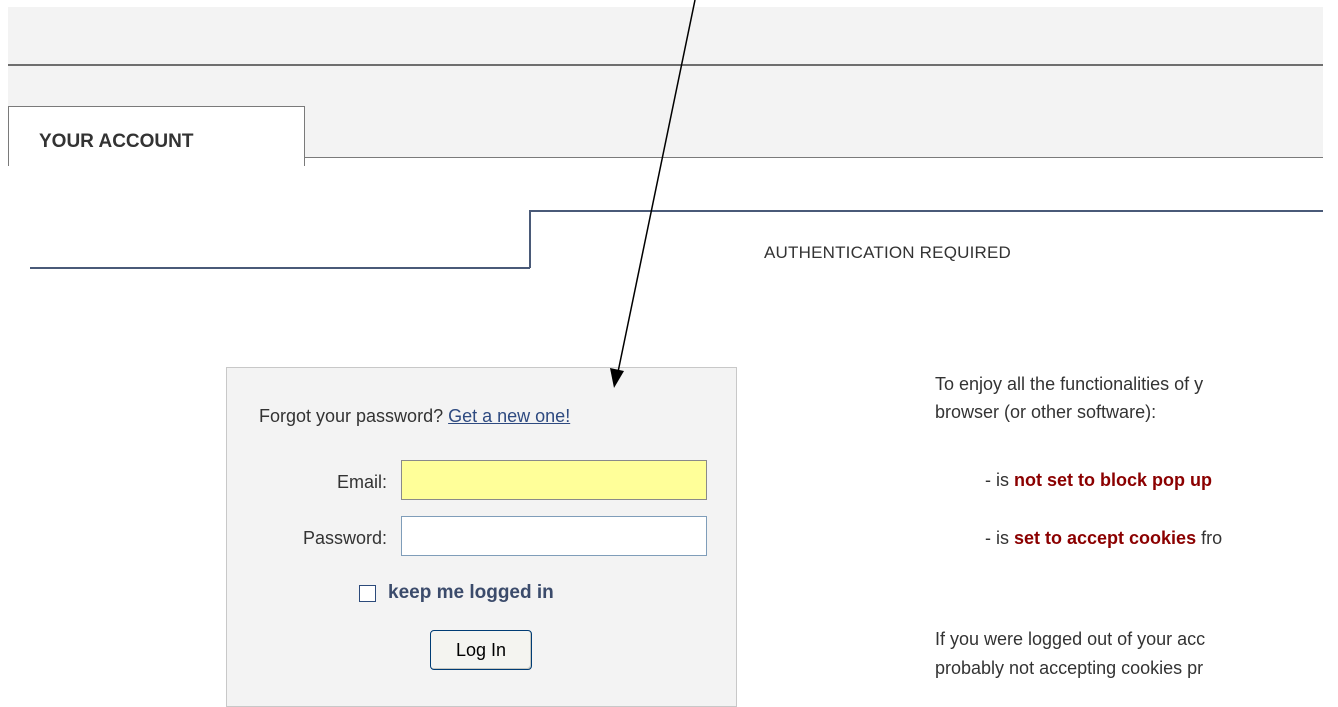 Image resolution: width=1338 pixels, height=707 pixels. What do you see at coordinates (1046, 412) in the screenshot?
I see `info-line: browser (or other software):` at bounding box center [1046, 412].